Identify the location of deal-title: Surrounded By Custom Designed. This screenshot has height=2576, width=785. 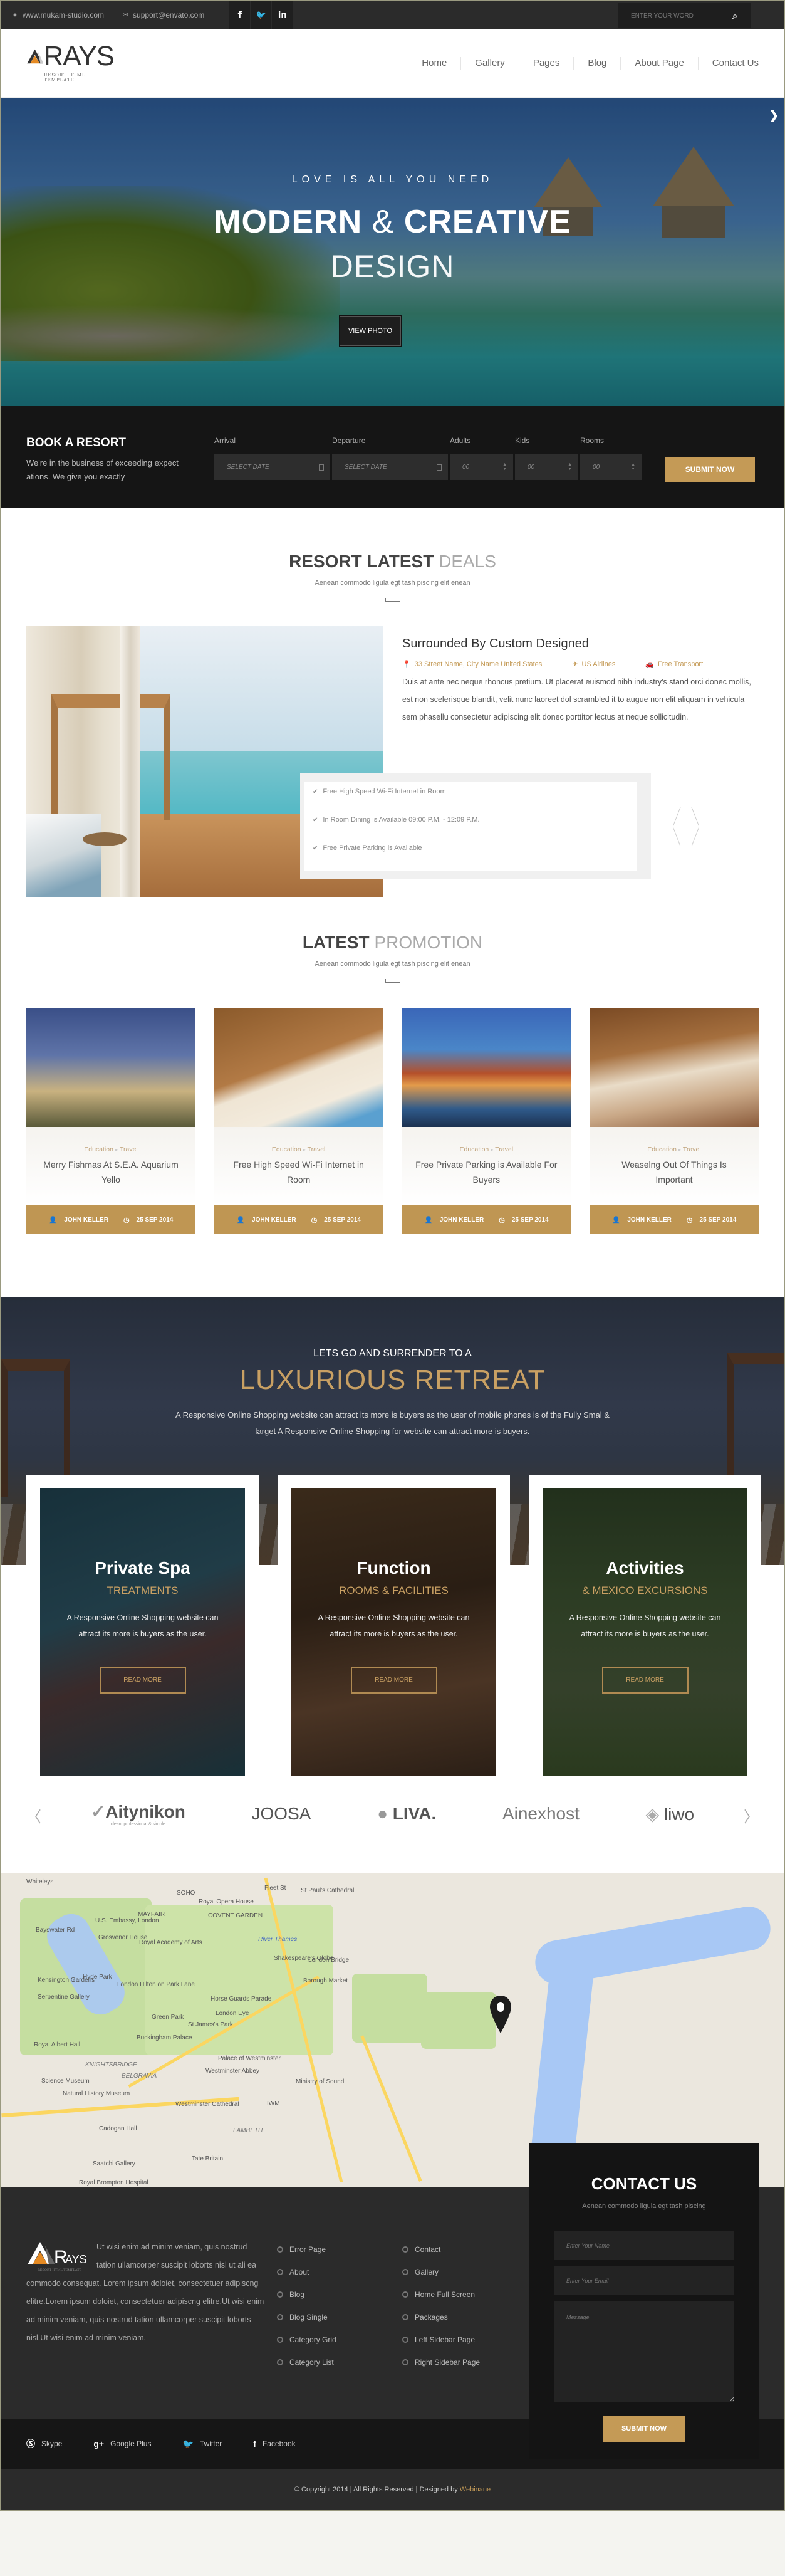
(580, 644).